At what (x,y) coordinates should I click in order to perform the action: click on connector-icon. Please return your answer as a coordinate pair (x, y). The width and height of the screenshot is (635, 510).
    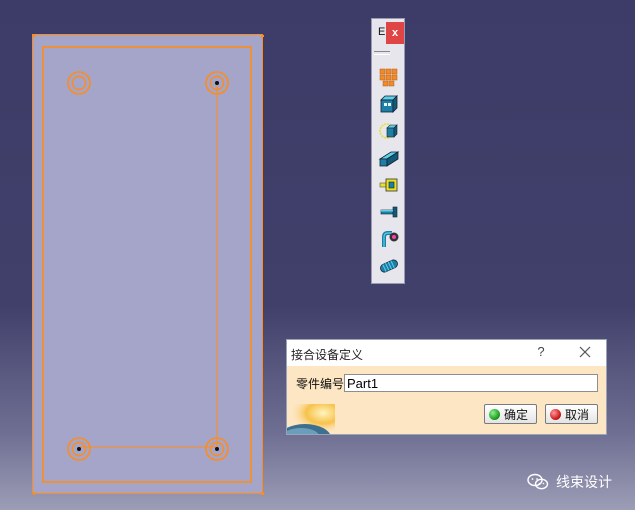
    Looking at the image, I should click on (389, 104).